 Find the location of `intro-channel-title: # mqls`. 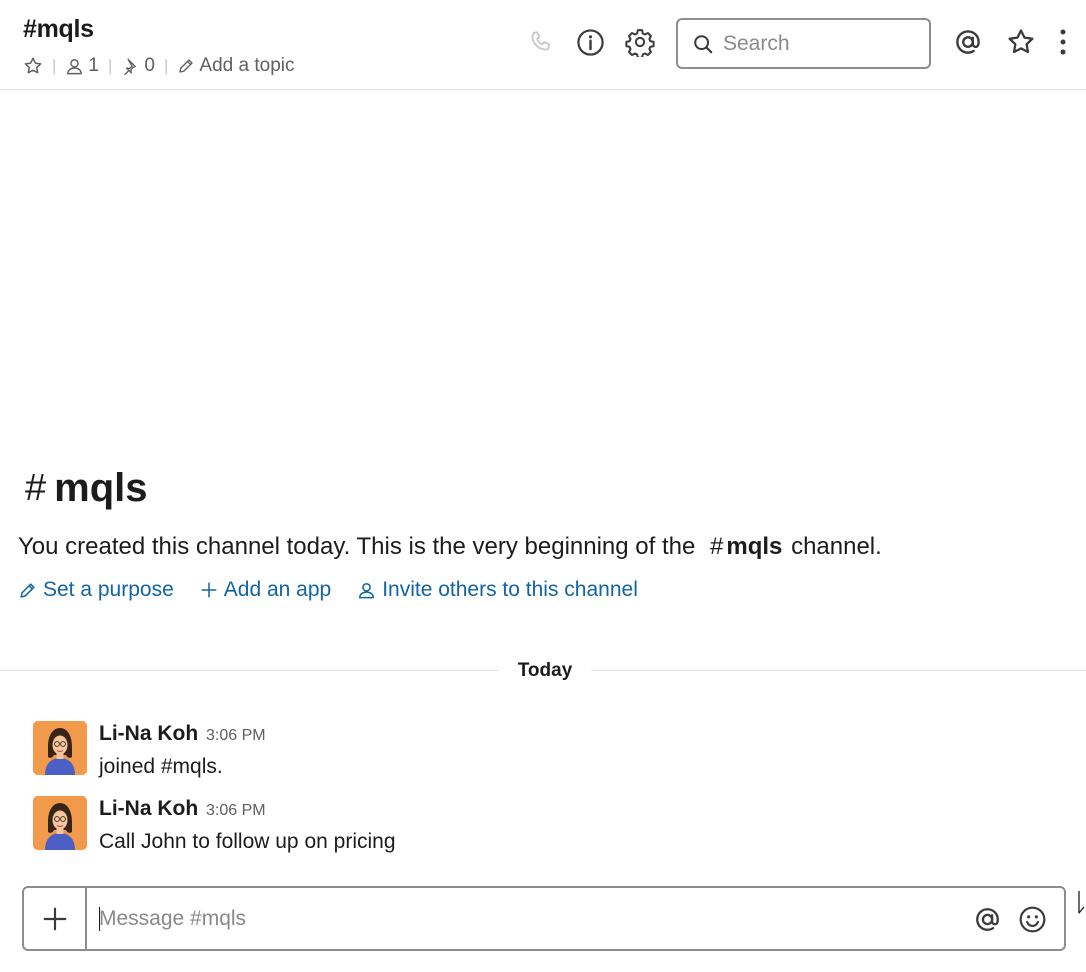

intro-channel-title: # mqls is located at coordinates (86, 488).